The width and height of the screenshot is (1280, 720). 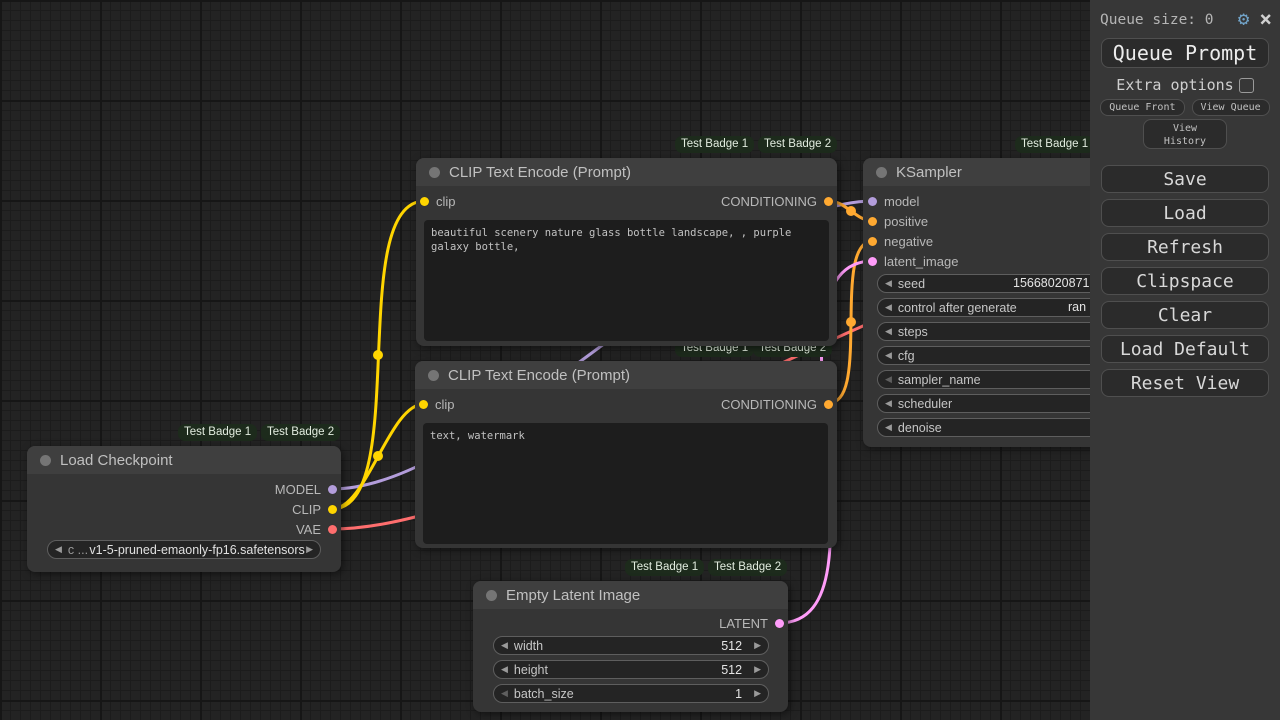 What do you see at coordinates (297, 489) in the screenshot?
I see `slot-label: MODEL` at bounding box center [297, 489].